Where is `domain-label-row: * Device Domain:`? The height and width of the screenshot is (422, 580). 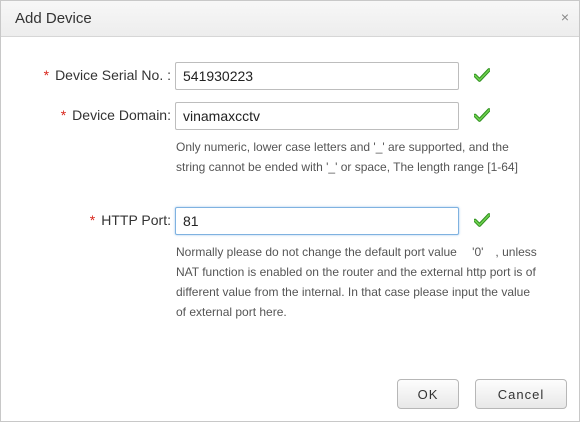
domain-label-row: * Device Domain: is located at coordinates (116, 115).